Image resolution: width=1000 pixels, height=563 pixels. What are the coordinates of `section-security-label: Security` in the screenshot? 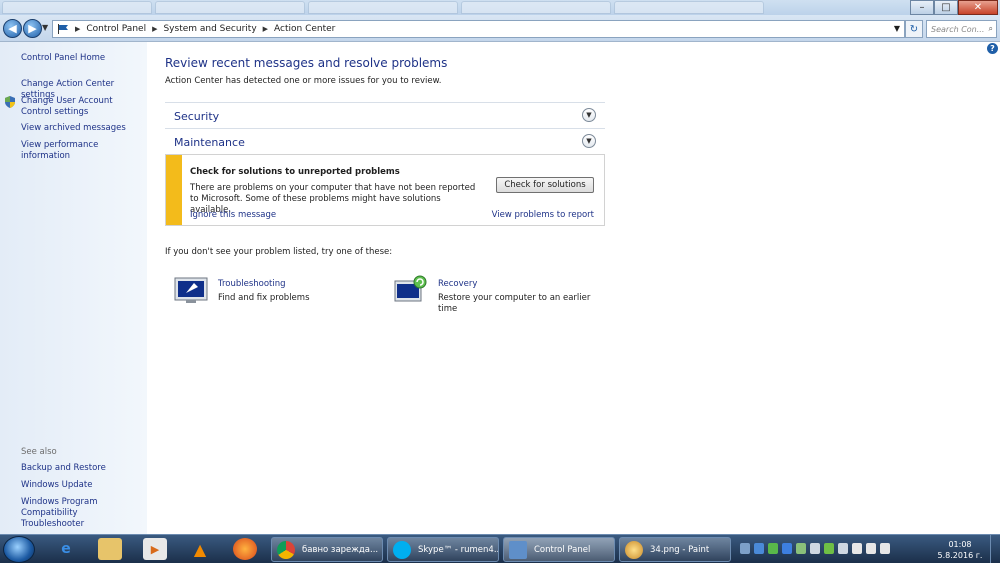 It's located at (196, 116).